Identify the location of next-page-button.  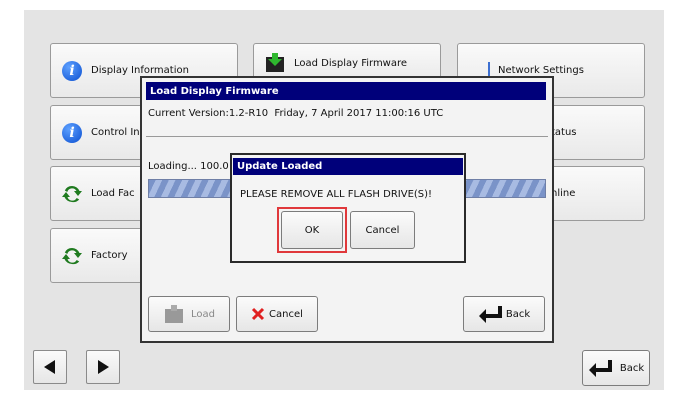
(103, 367).